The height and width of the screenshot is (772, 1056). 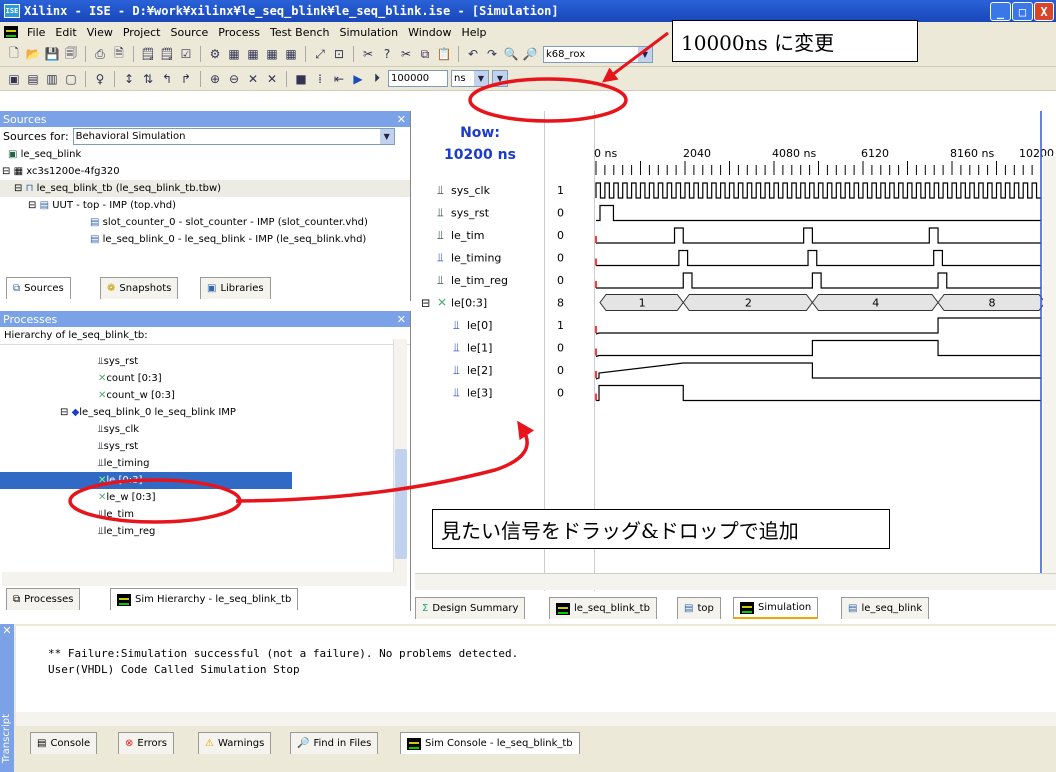 I want to click on cut2-icon: ✂, so click(x=406, y=54).